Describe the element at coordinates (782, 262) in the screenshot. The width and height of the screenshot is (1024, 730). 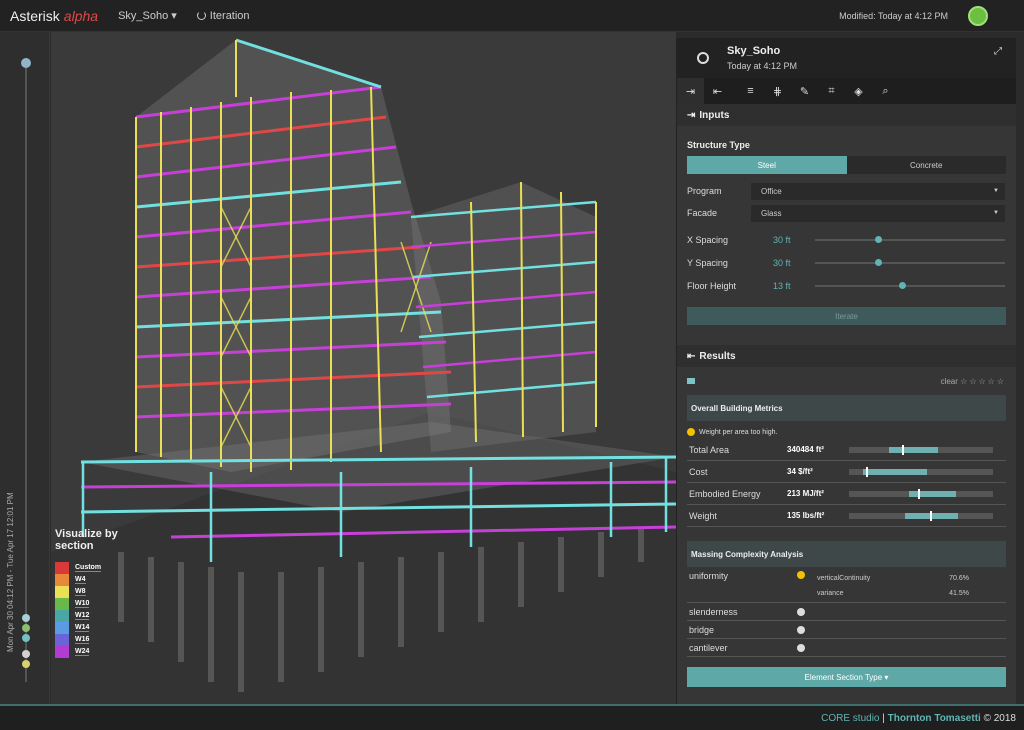
I see `slider-value: 30 ft` at that location.